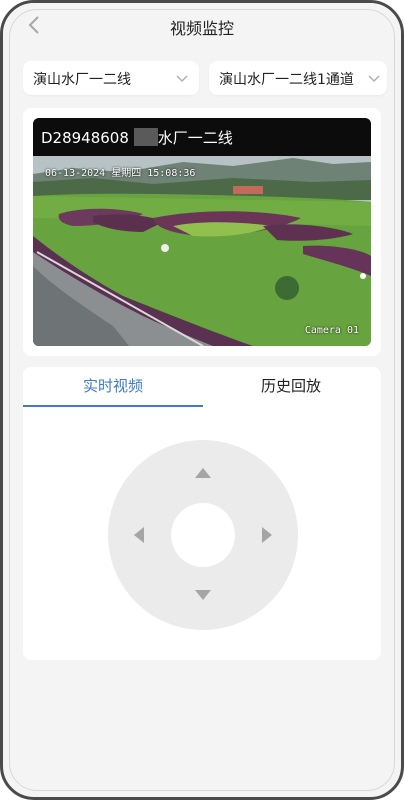 The image size is (404, 800). What do you see at coordinates (203, 473) in the screenshot?
I see `arrow-up-icon` at bounding box center [203, 473].